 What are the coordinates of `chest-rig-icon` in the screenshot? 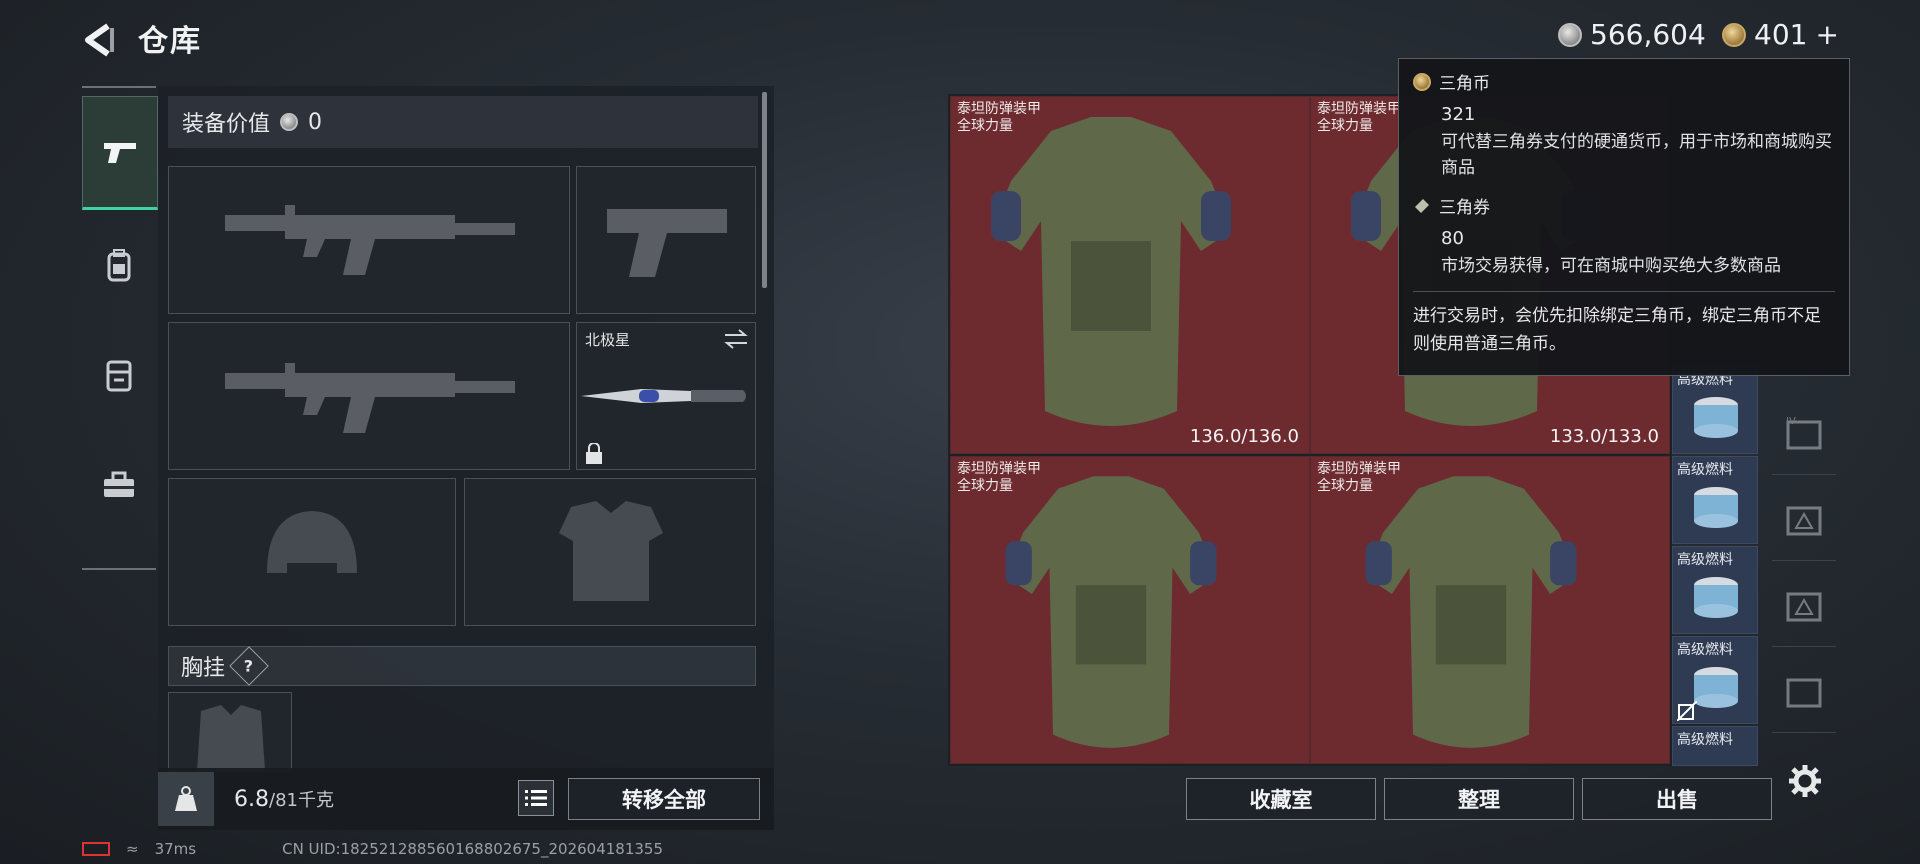 It's located at (231, 738).